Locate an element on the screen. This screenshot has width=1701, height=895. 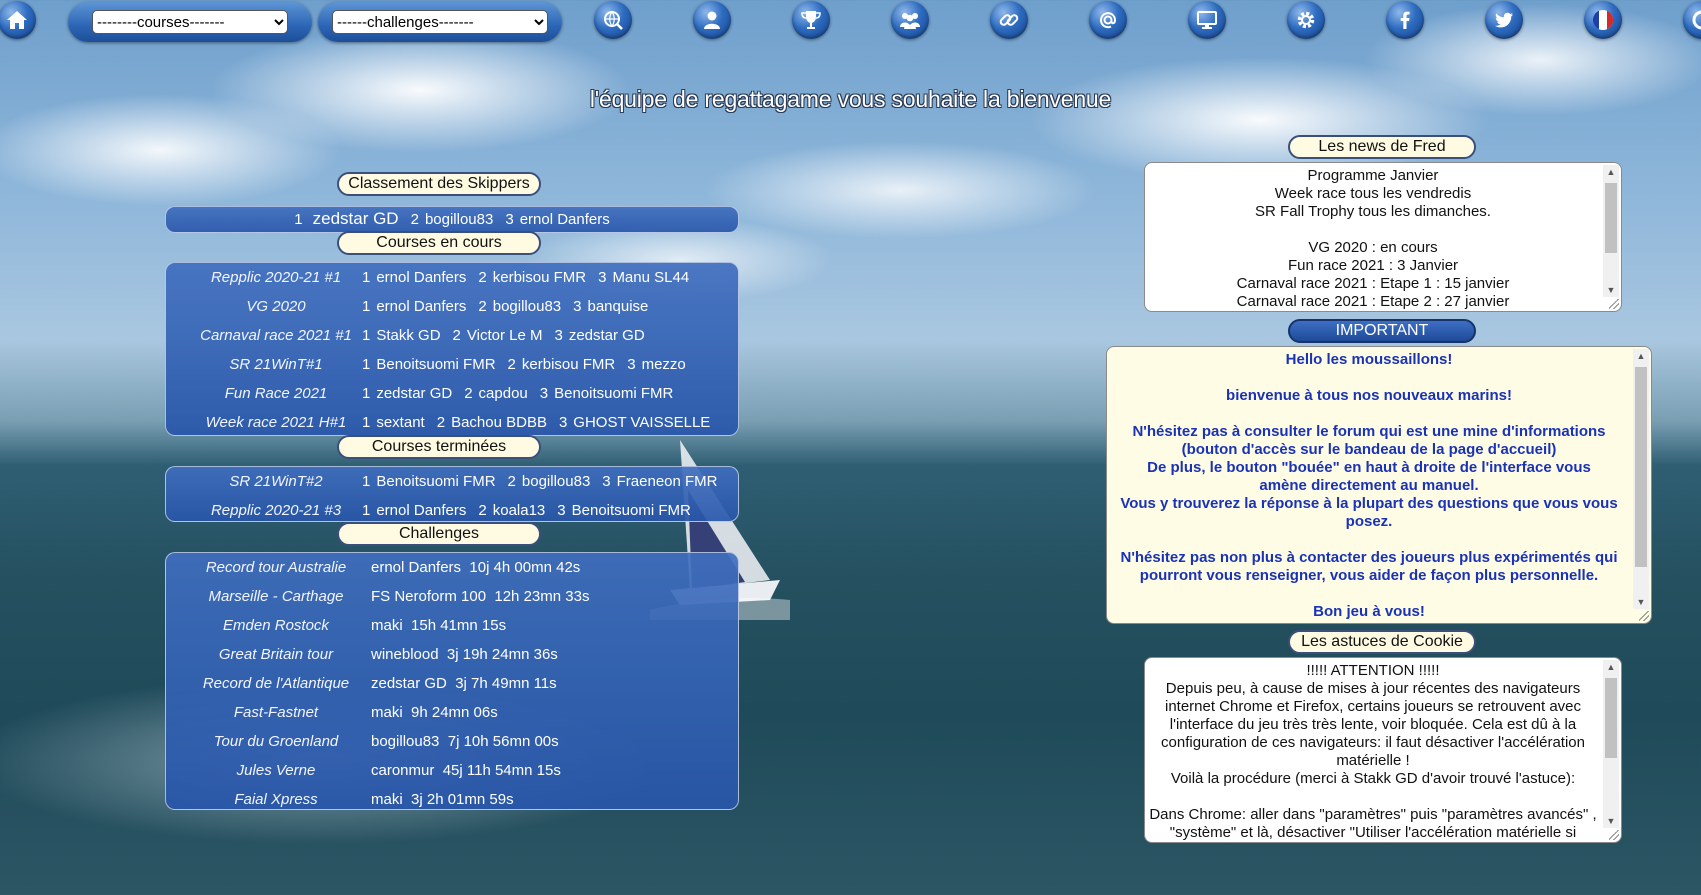
team-button is located at coordinates (910, 20).